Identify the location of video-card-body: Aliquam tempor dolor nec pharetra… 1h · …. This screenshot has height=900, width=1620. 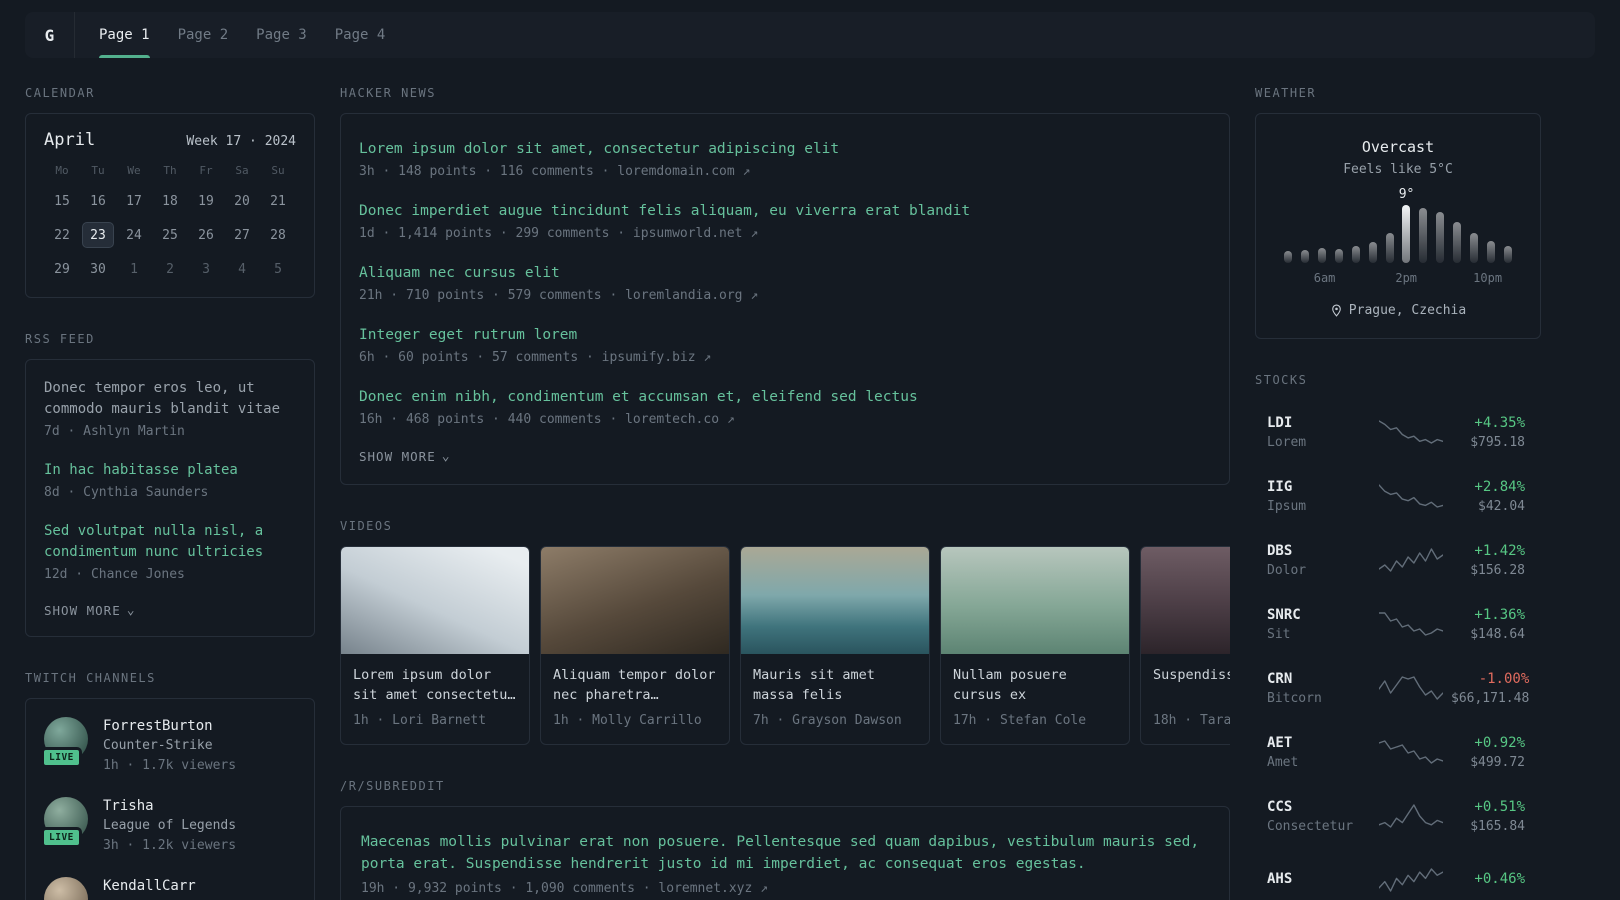
(635, 699).